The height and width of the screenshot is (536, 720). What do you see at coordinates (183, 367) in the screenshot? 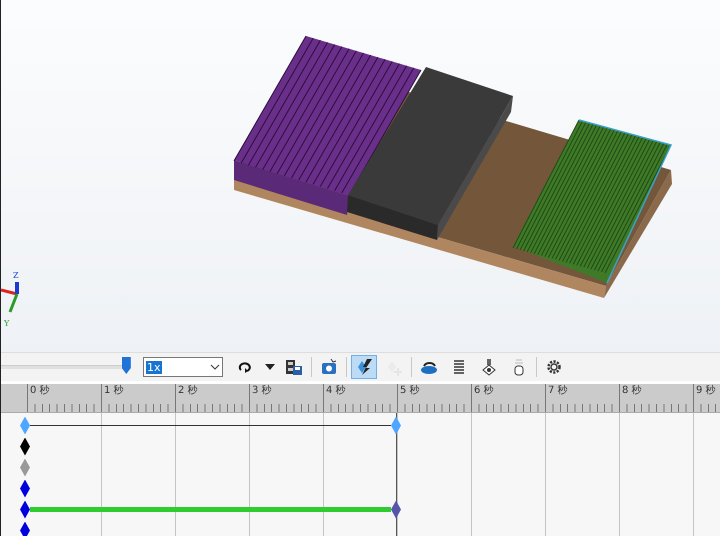
I see `speed-dropdown: 1x` at bounding box center [183, 367].